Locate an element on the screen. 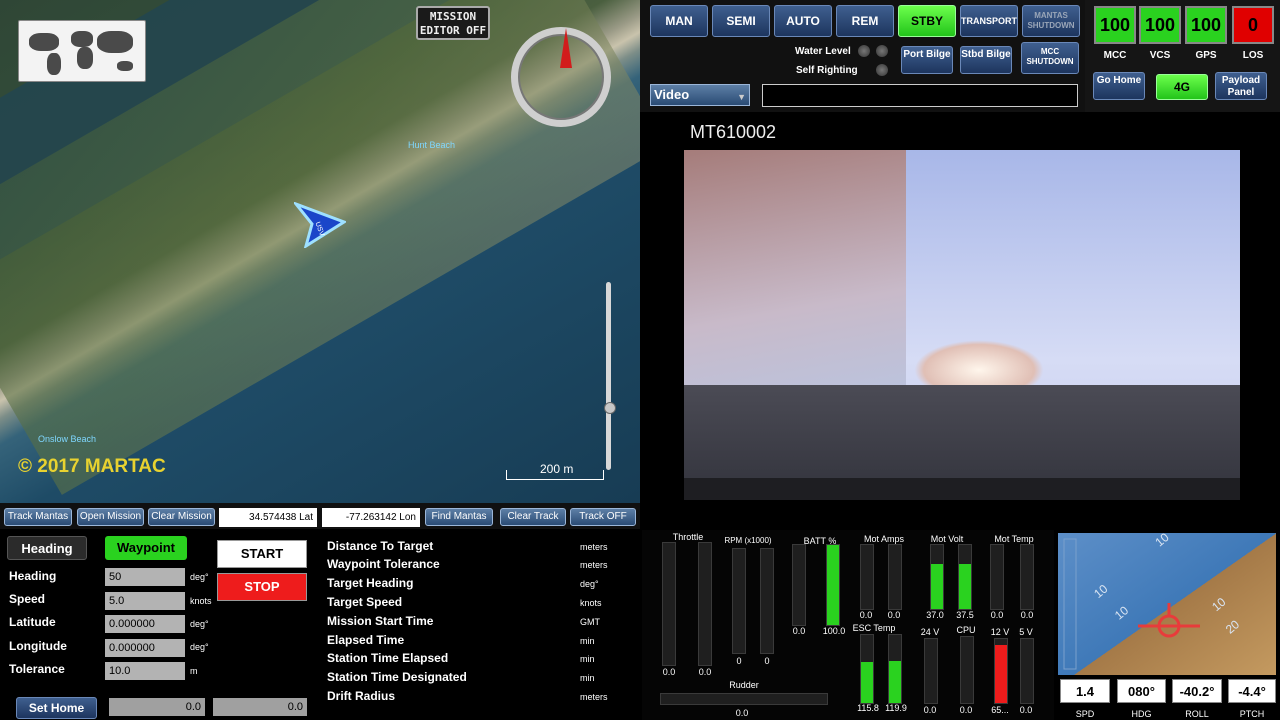  throttle-title: Throttle is located at coordinates (688, 537).